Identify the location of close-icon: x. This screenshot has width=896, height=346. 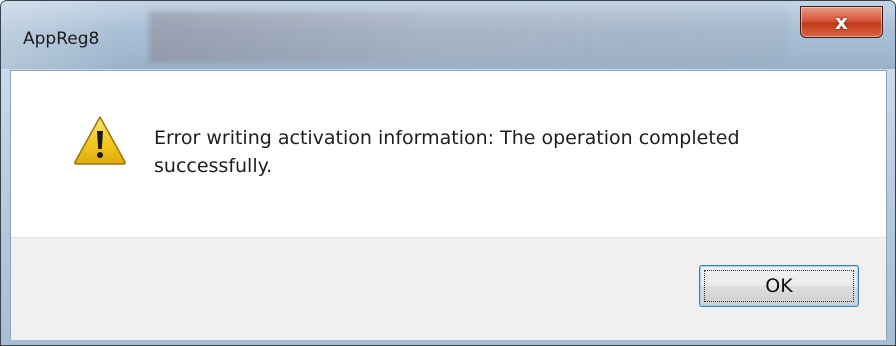
(841, 22).